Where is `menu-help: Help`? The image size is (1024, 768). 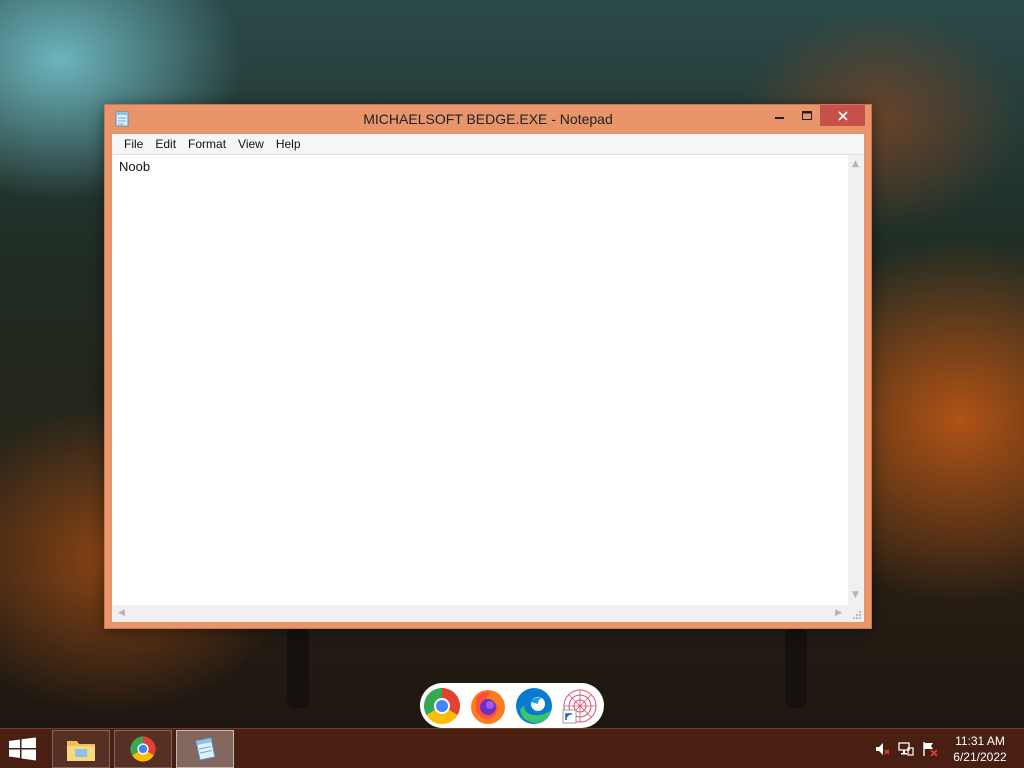
menu-help: Help is located at coordinates (288, 144).